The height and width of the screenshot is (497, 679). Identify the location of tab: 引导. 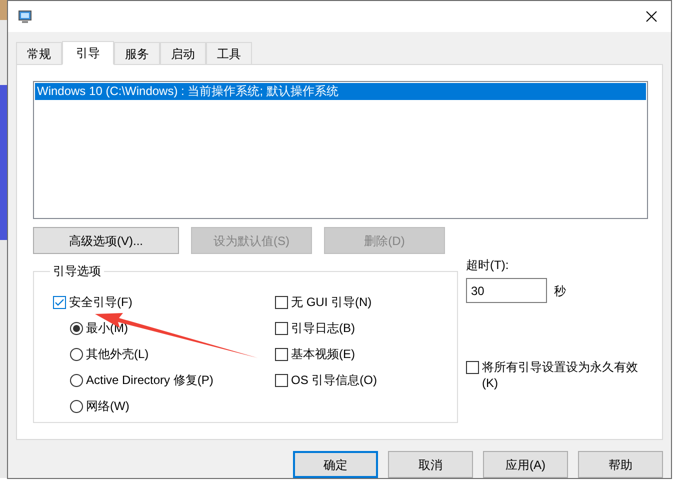
(88, 53).